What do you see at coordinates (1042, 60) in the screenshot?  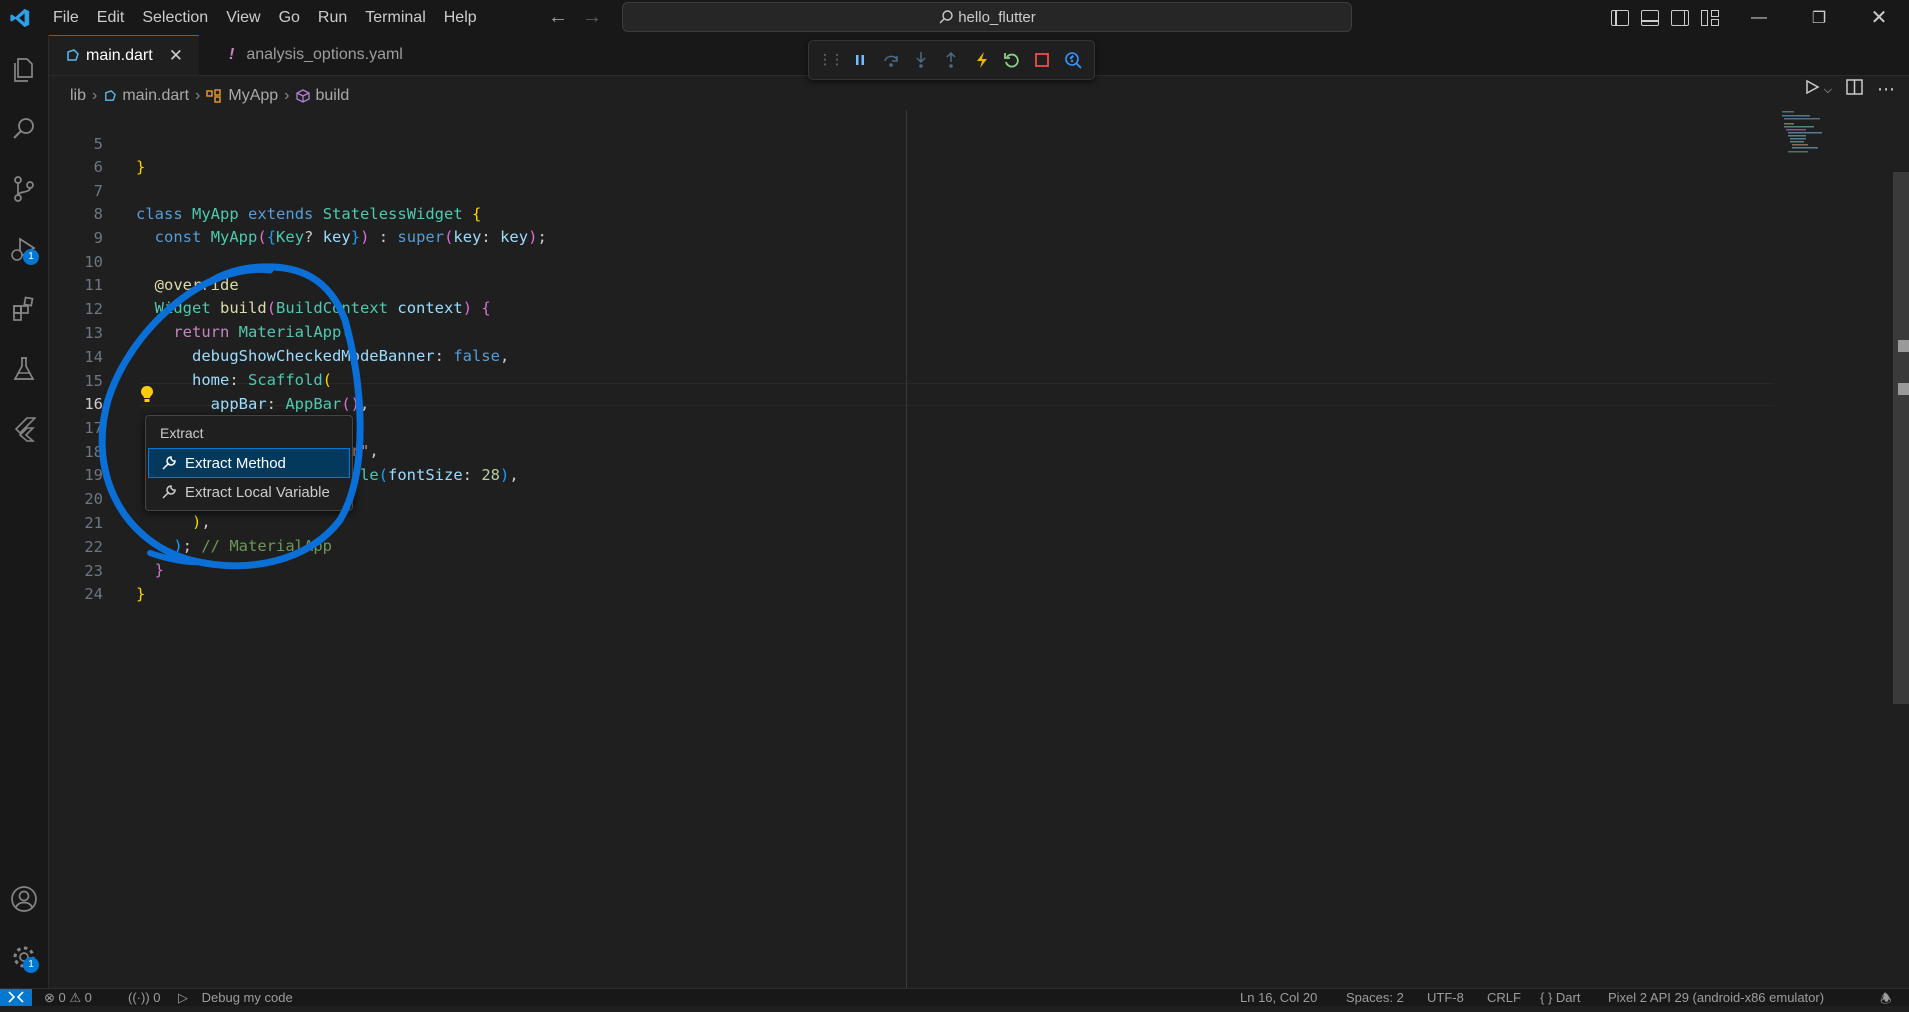 I see `stop-icon` at bounding box center [1042, 60].